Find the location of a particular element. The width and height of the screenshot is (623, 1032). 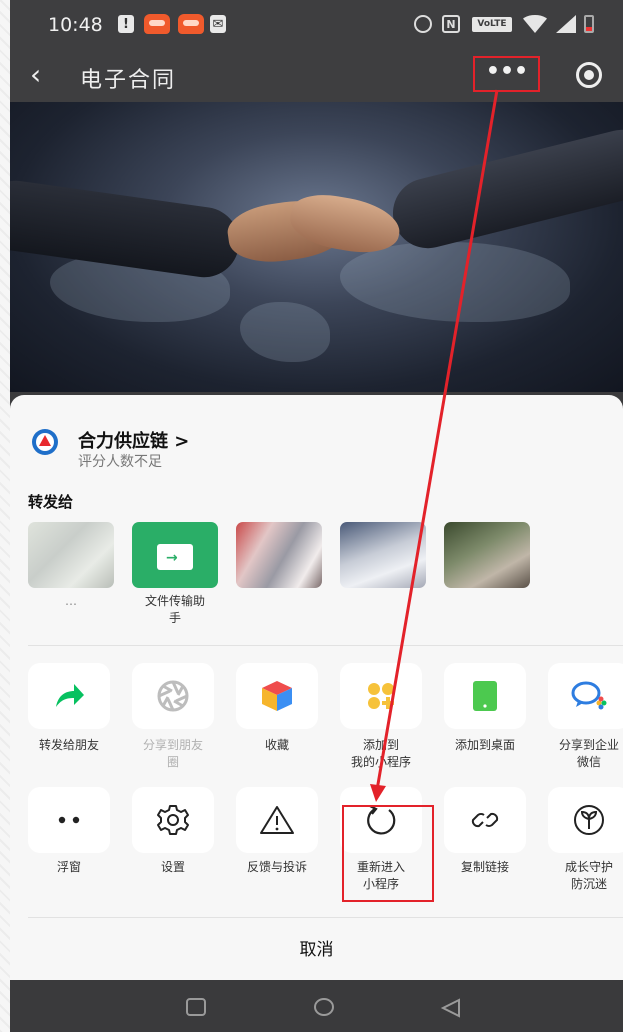

right-sleeve is located at coordinates (504, 189).